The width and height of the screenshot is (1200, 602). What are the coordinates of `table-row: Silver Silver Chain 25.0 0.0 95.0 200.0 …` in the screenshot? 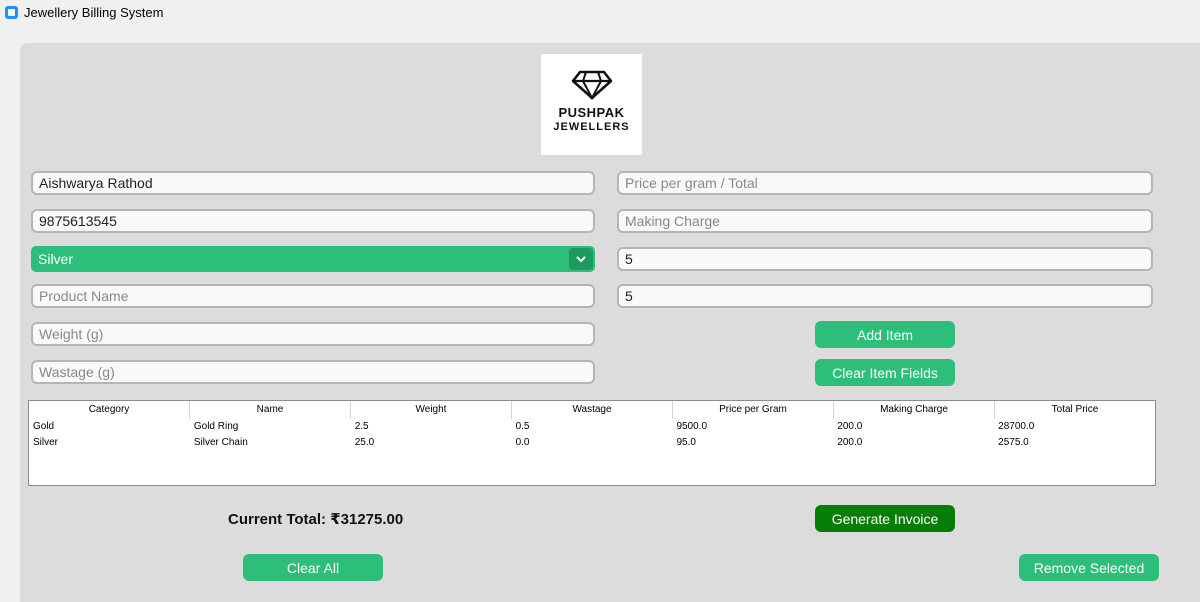 It's located at (592, 443).